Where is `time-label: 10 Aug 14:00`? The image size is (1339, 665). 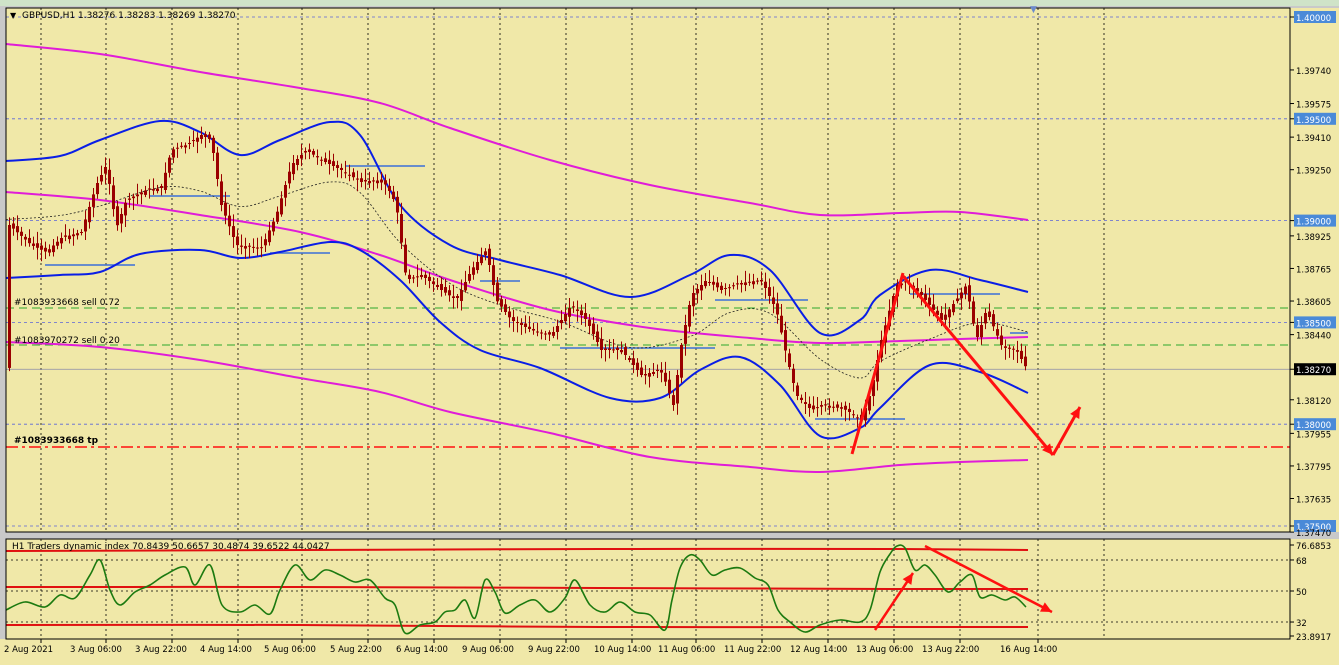
time-label: 10 Aug 14:00 is located at coordinates (622, 650).